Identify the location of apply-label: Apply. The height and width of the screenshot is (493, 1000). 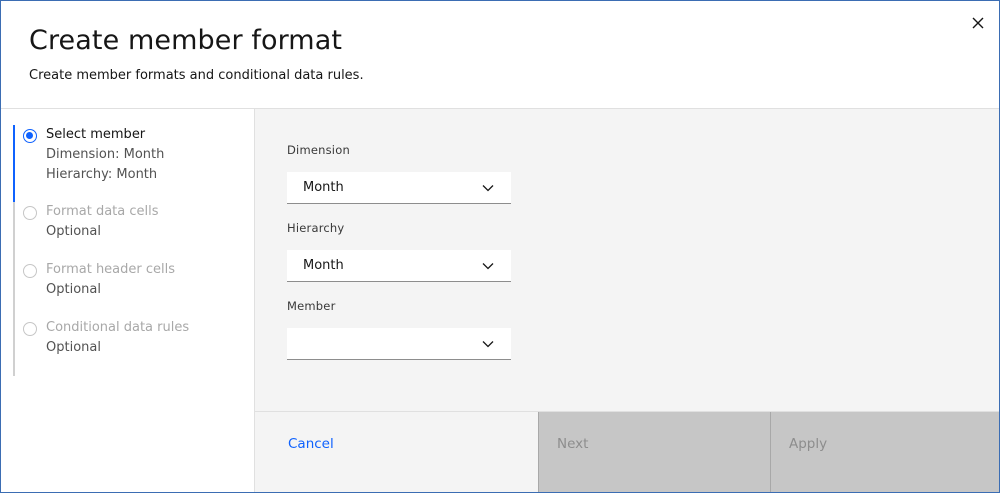
(808, 444).